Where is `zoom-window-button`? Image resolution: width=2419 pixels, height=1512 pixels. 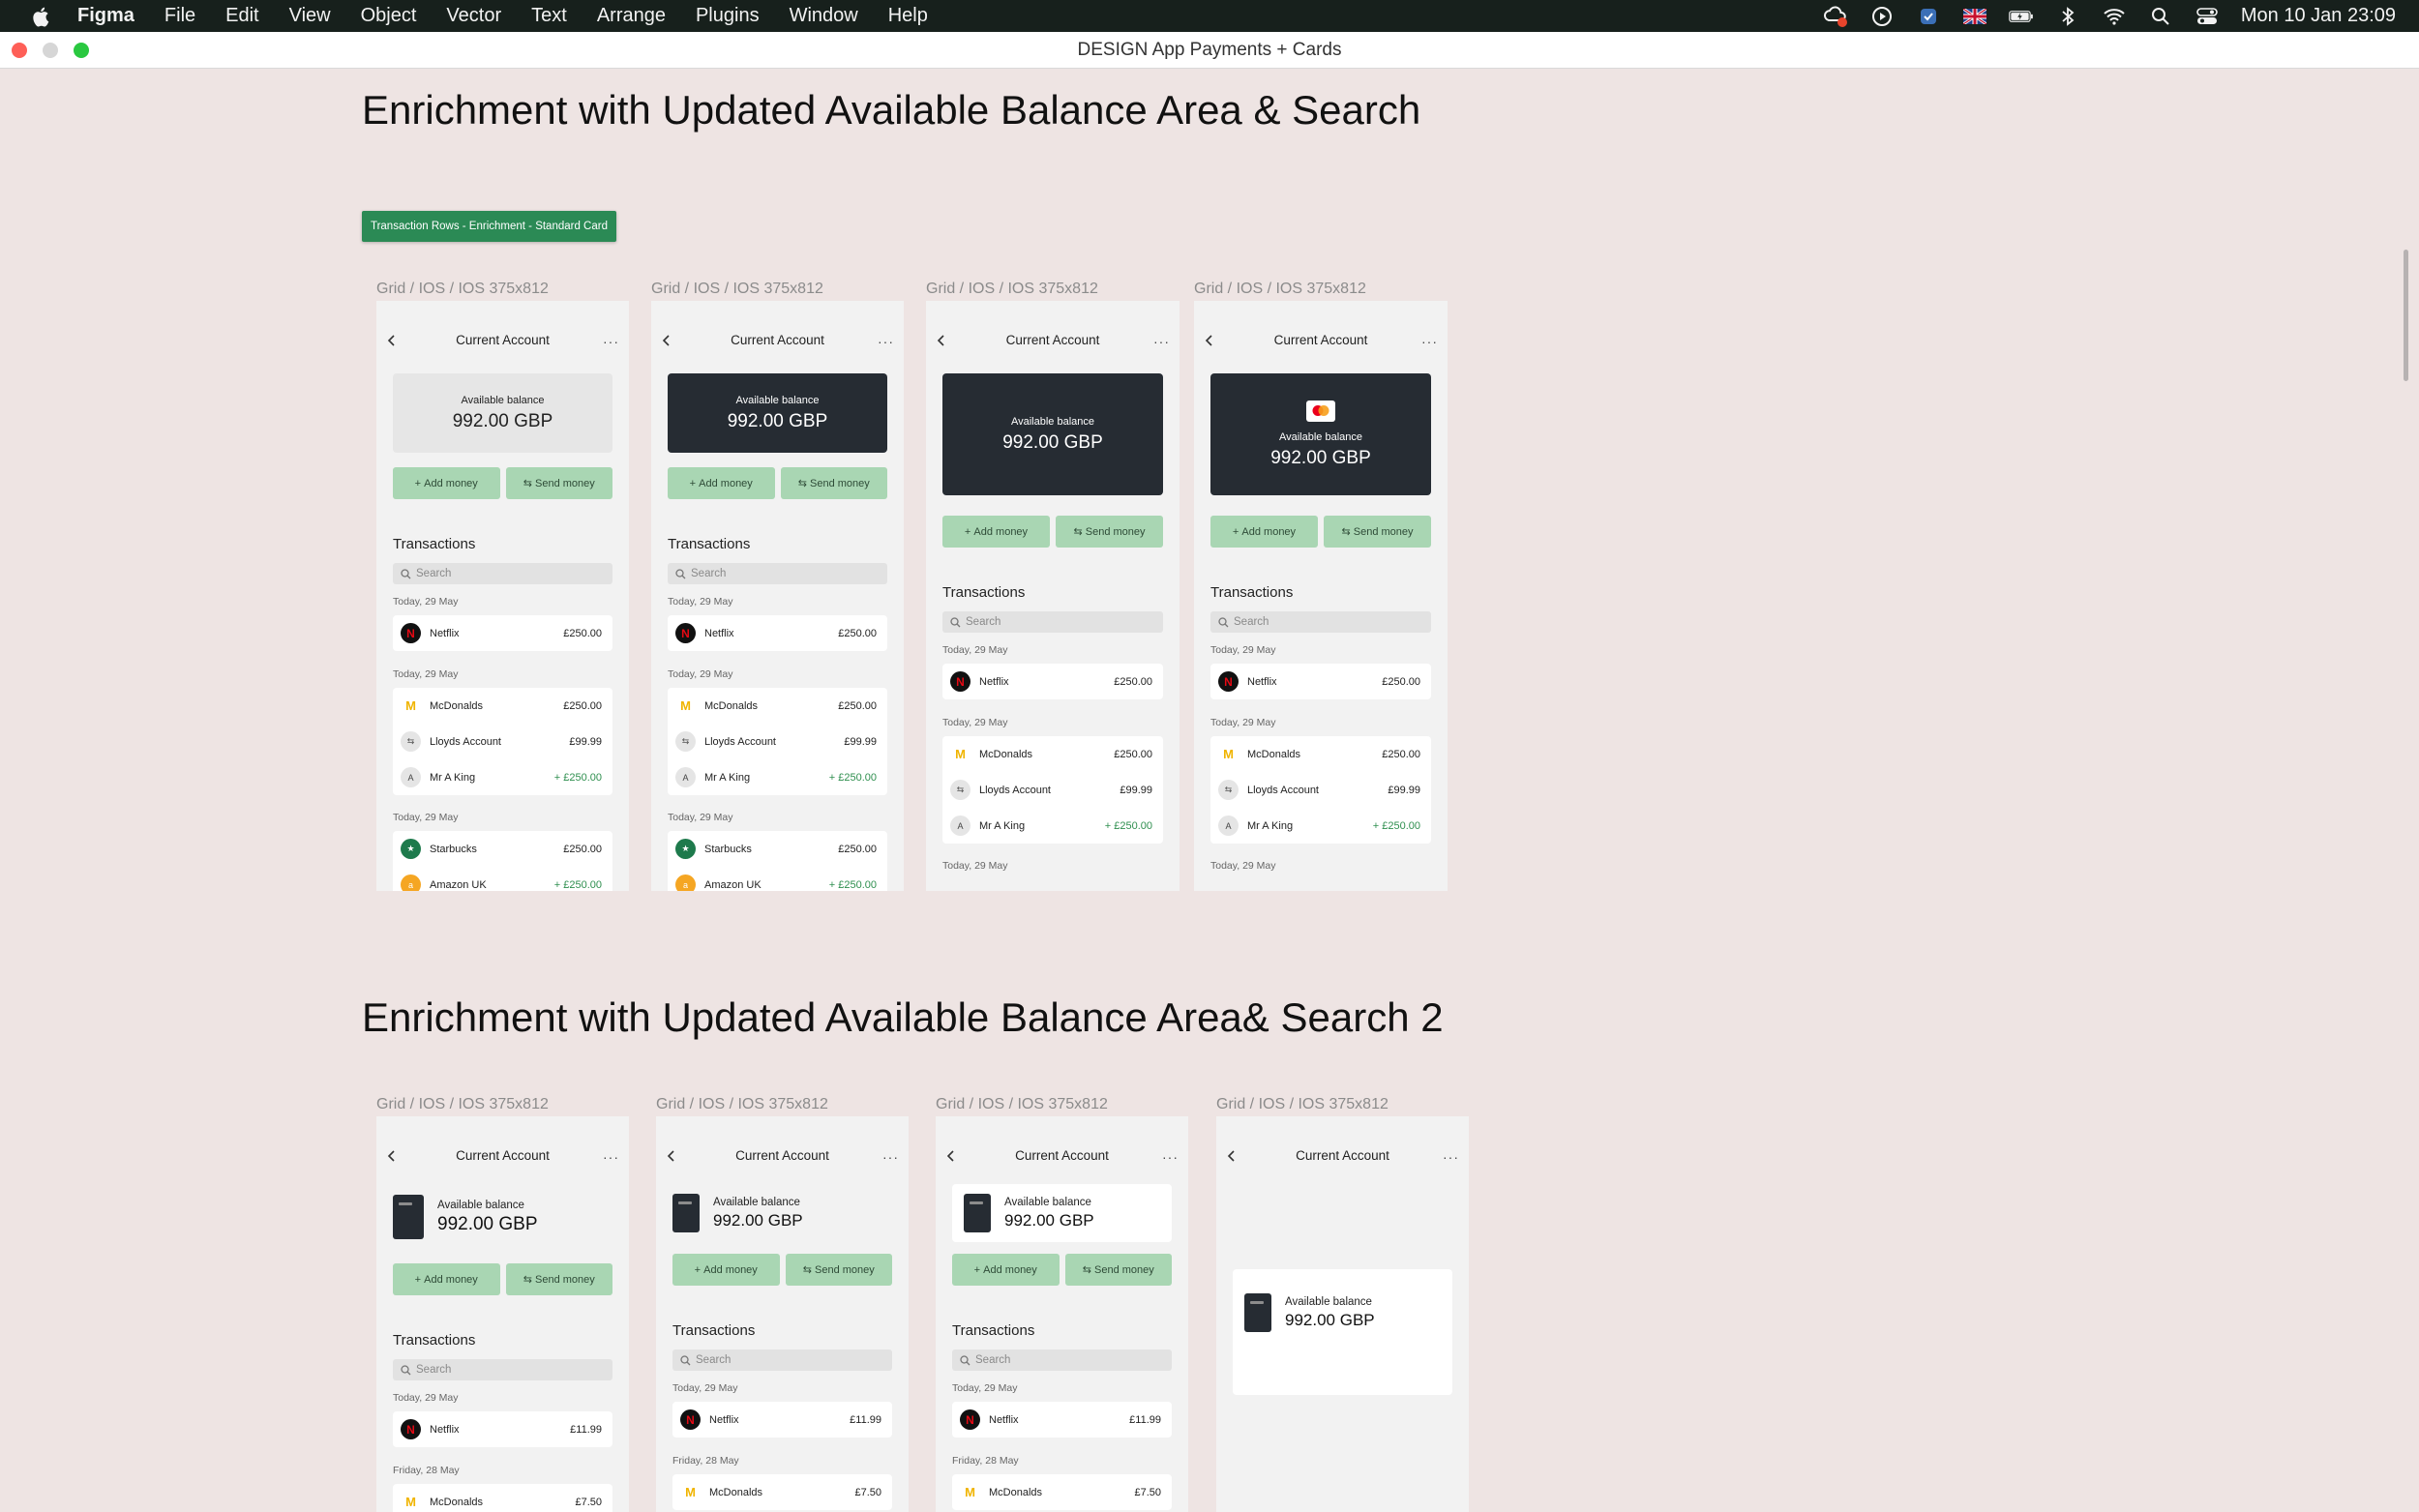
zoom-window-button is located at coordinates (82, 50).